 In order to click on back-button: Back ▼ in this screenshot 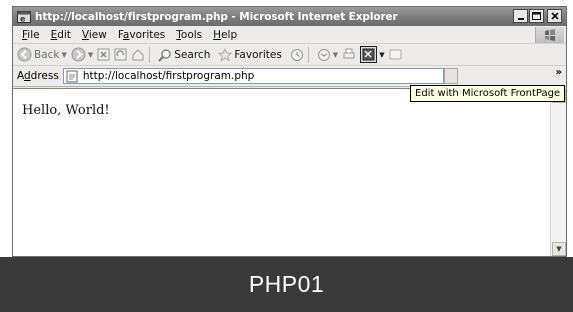, I will do `click(42, 54)`.